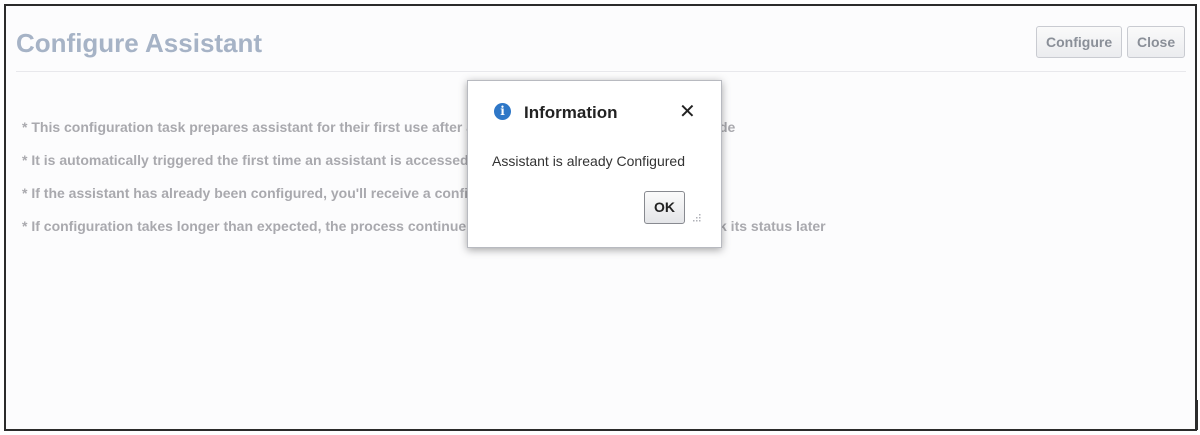 The width and height of the screenshot is (1200, 435). Describe the element at coordinates (687, 111) in the screenshot. I see `close-icon: ✕` at that location.